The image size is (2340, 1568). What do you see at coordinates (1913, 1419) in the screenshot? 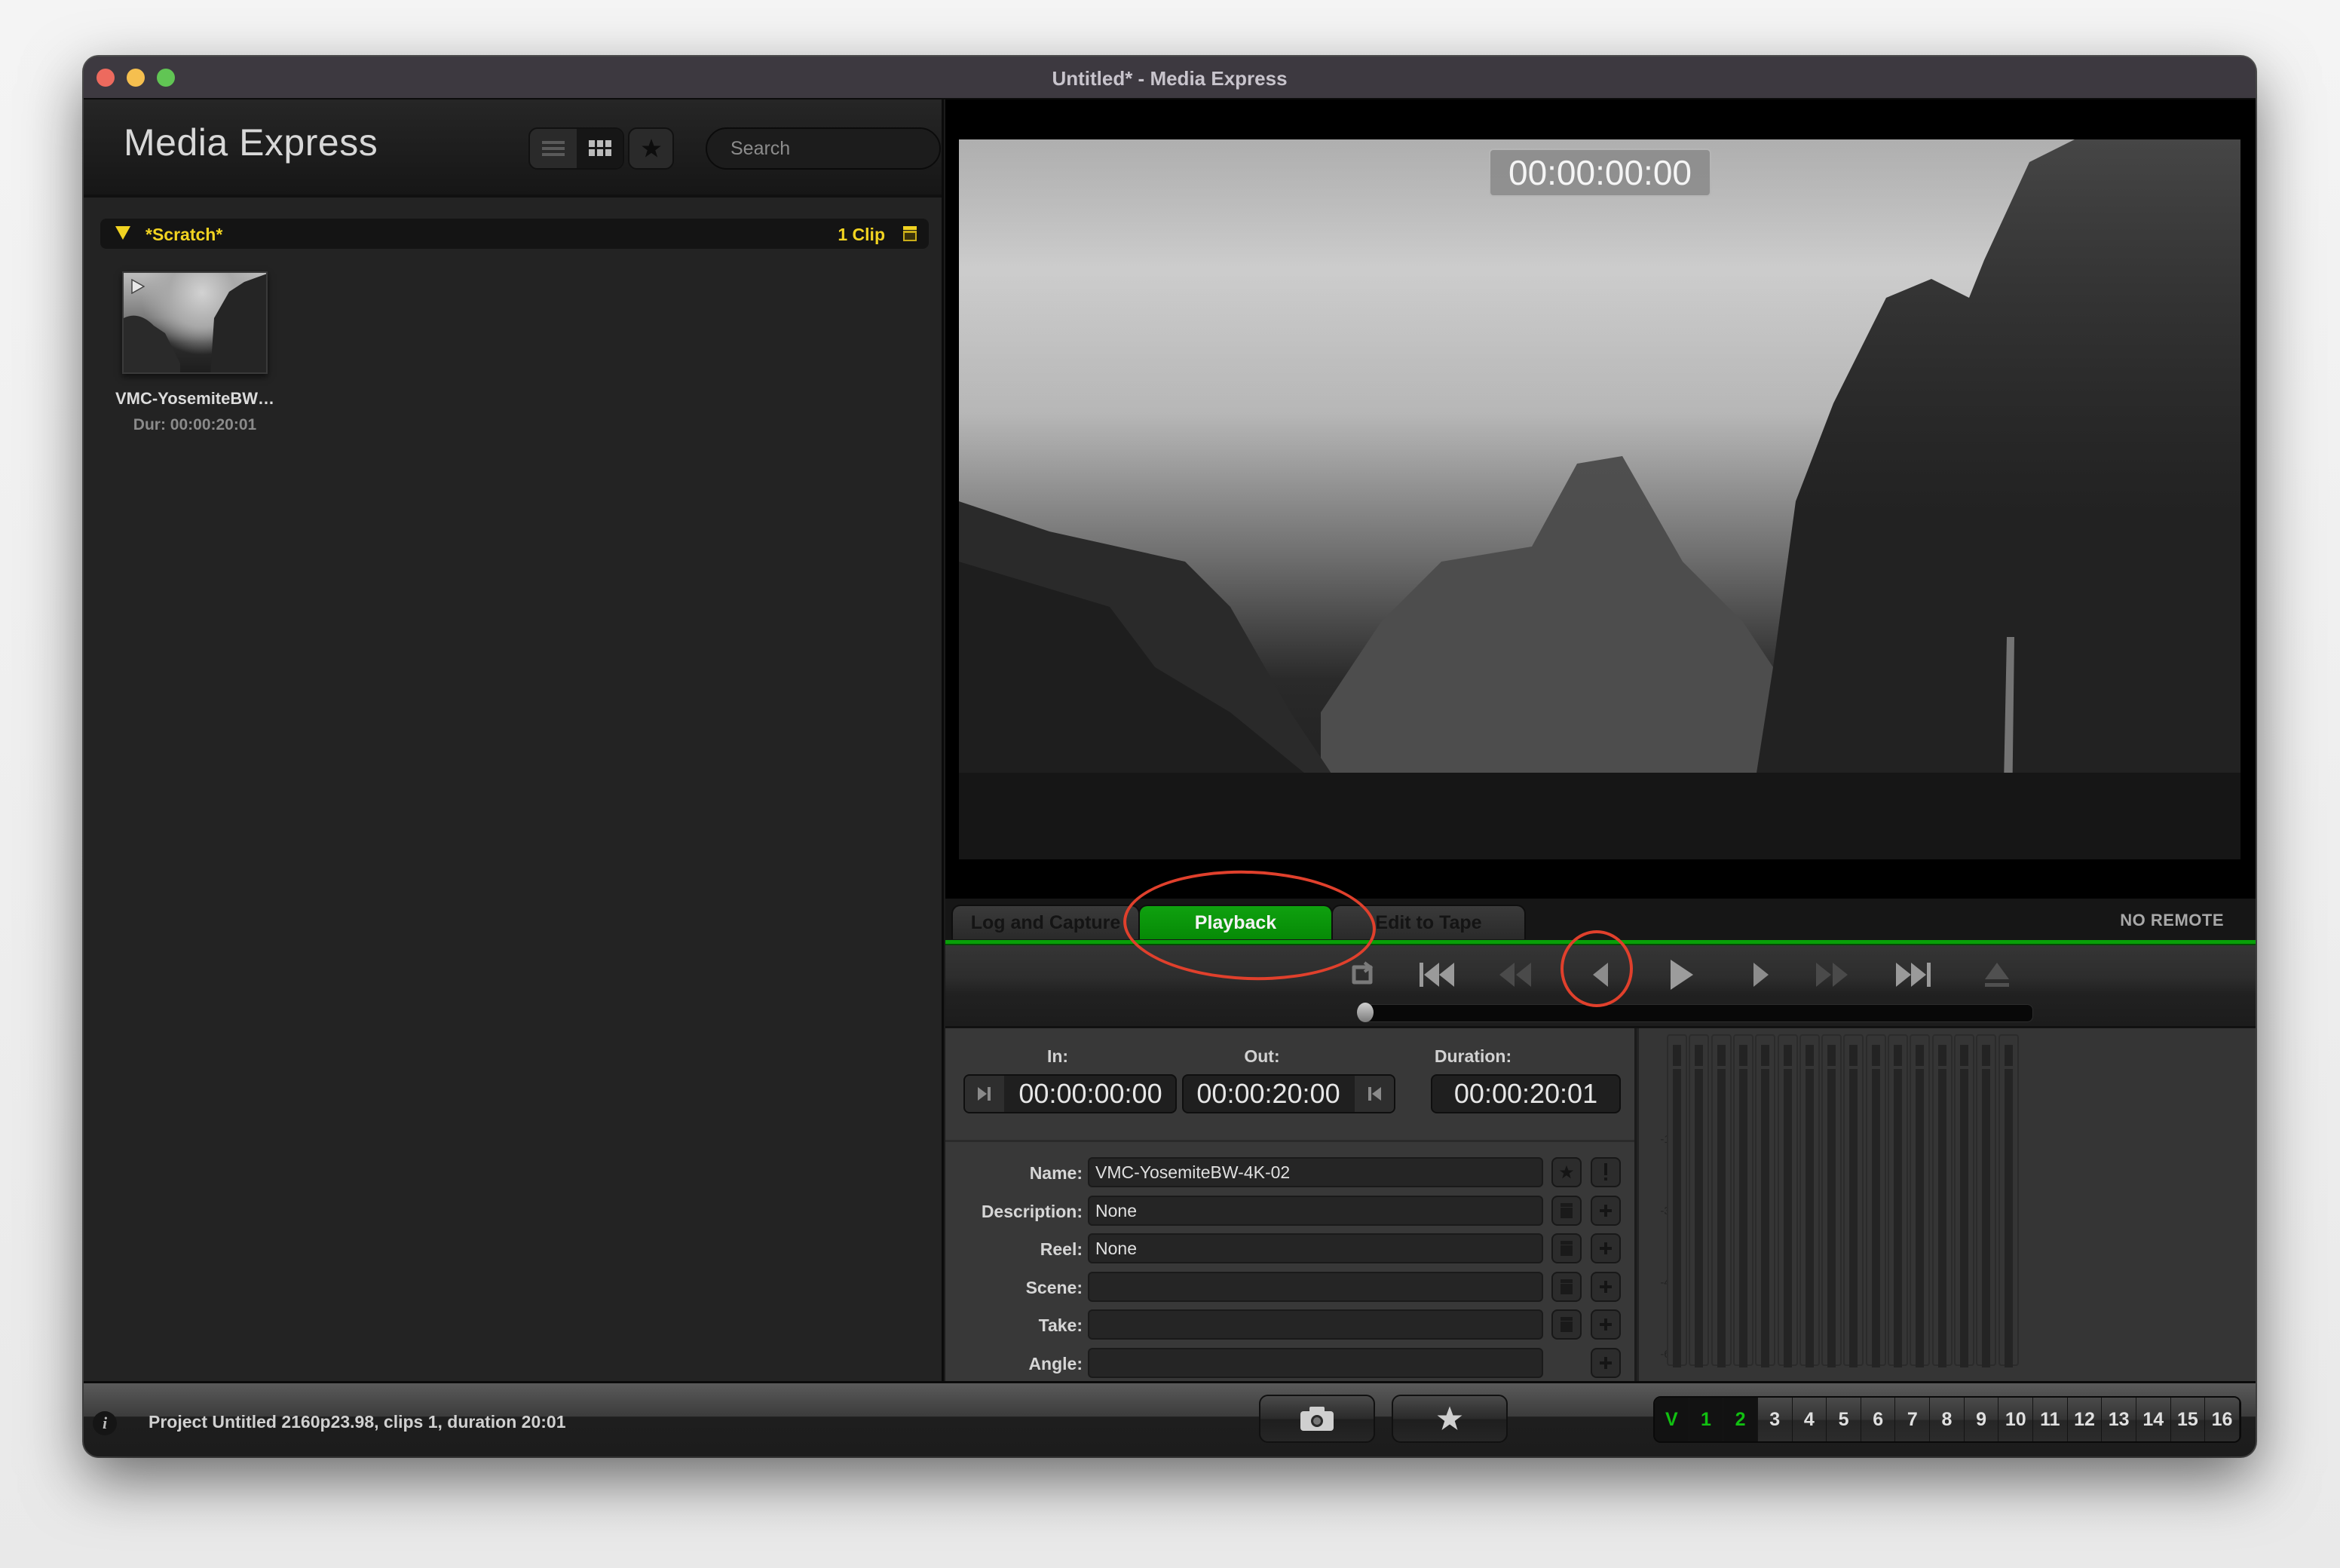
I see `channel-toggle-7: 7` at bounding box center [1913, 1419].